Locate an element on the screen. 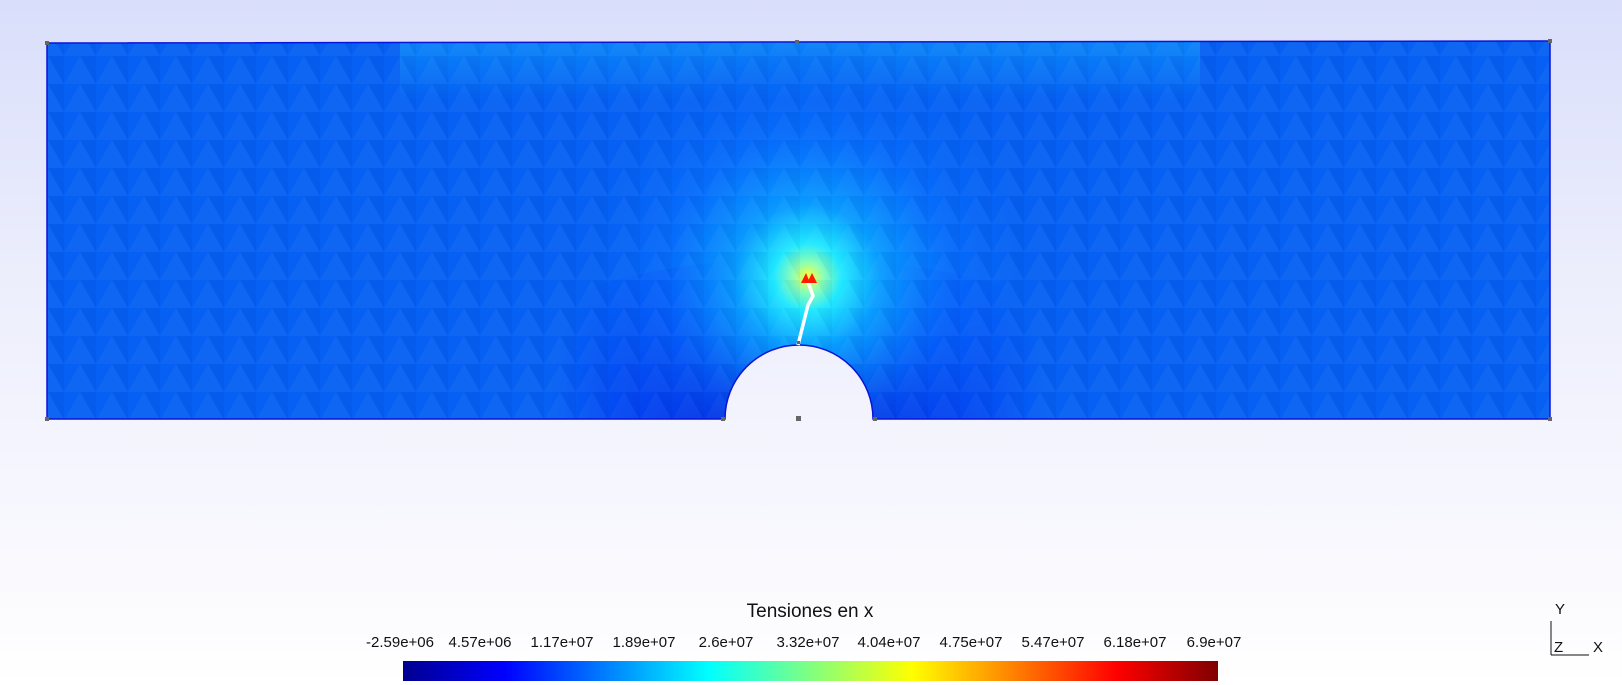  x-axis-label: X is located at coordinates (1598, 647).